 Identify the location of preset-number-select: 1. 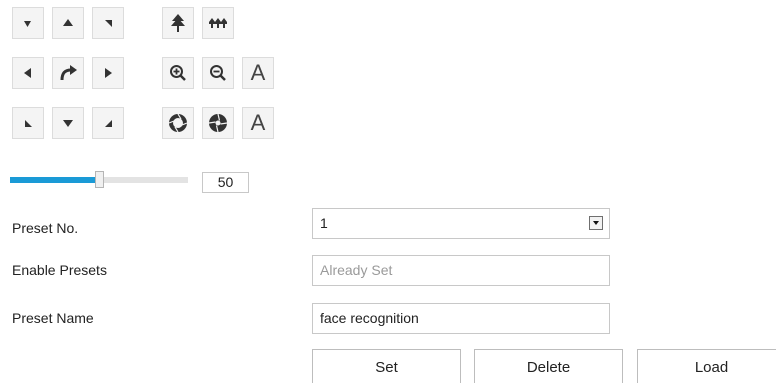
(461, 223).